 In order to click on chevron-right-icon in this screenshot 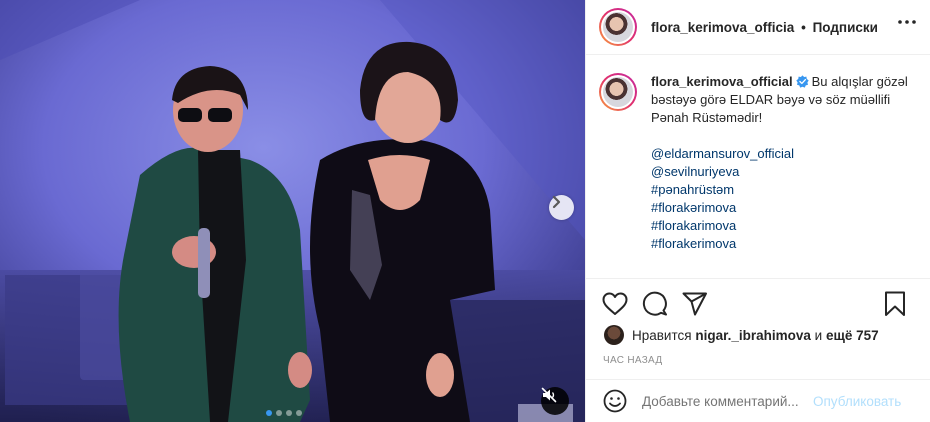, I will do `click(556, 202)`.